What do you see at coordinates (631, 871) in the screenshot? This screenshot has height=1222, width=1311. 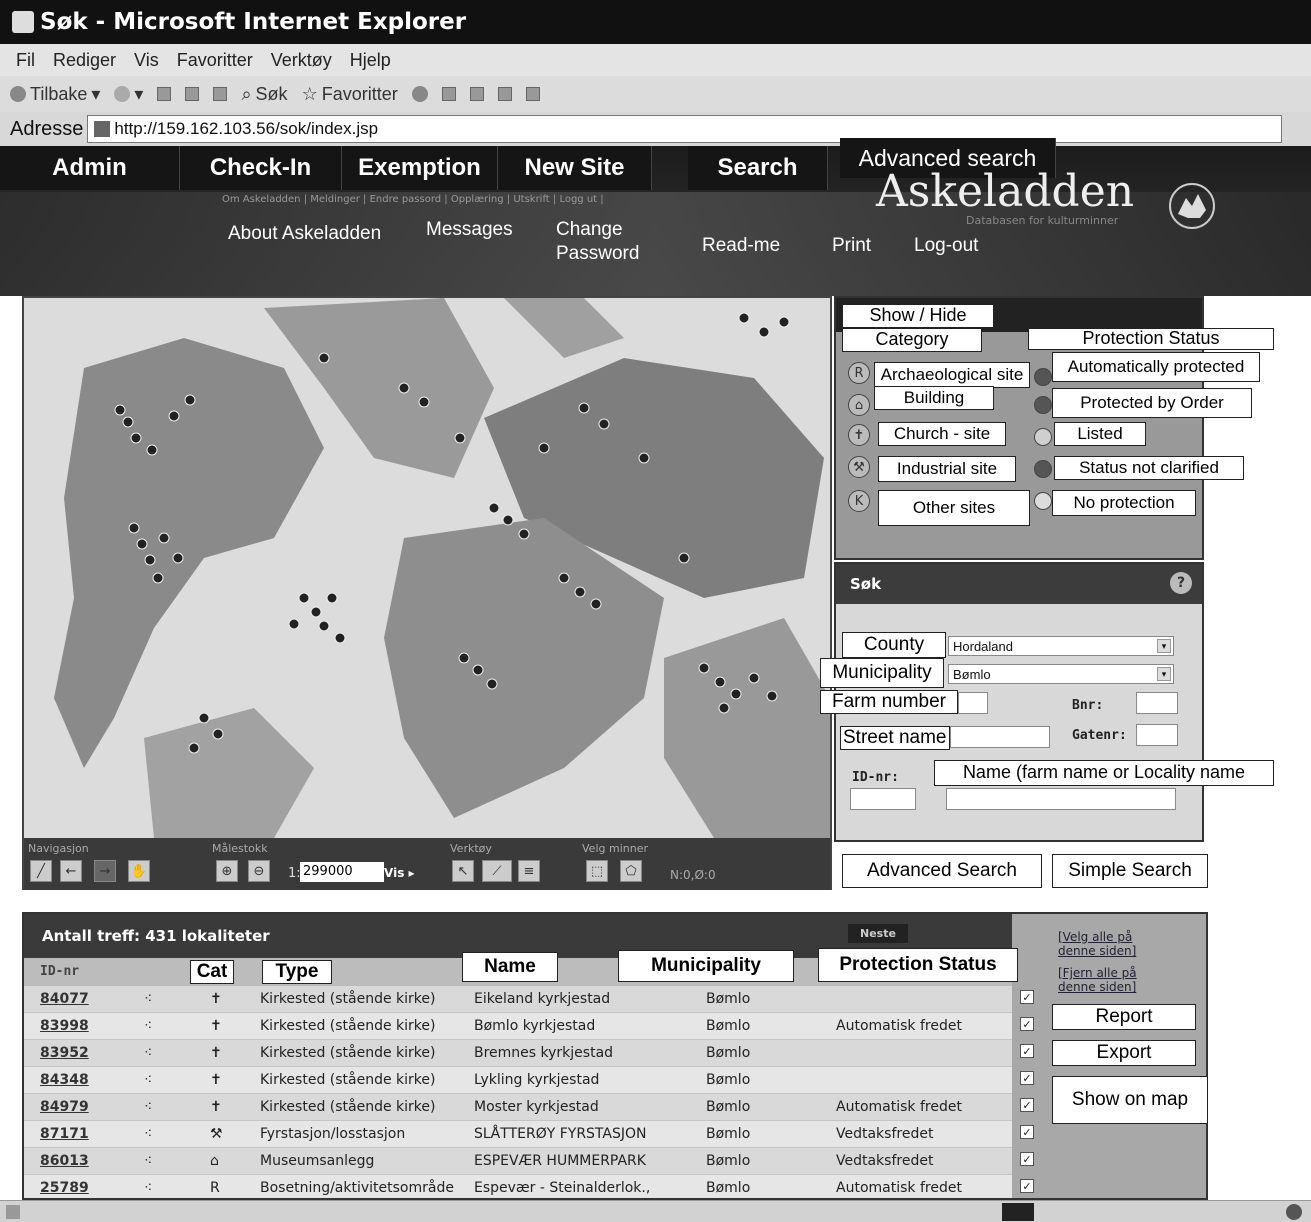 I see `polygon-select-icon: ⬠` at bounding box center [631, 871].